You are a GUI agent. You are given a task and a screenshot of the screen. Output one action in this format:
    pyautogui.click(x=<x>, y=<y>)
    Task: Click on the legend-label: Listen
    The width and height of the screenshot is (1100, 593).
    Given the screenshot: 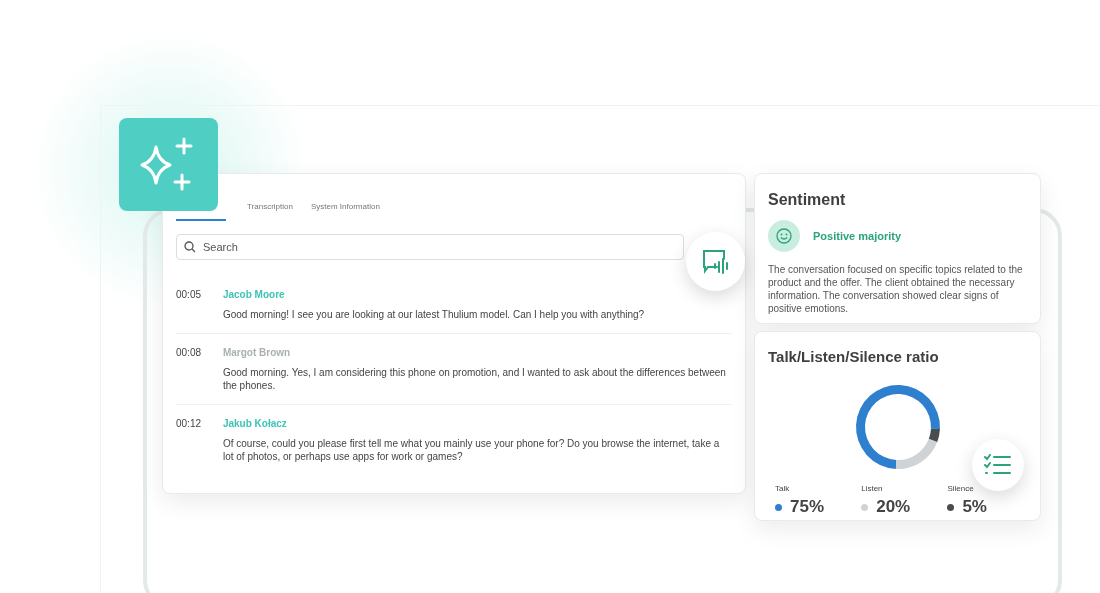 What is the action you would take?
    pyautogui.click(x=872, y=489)
    